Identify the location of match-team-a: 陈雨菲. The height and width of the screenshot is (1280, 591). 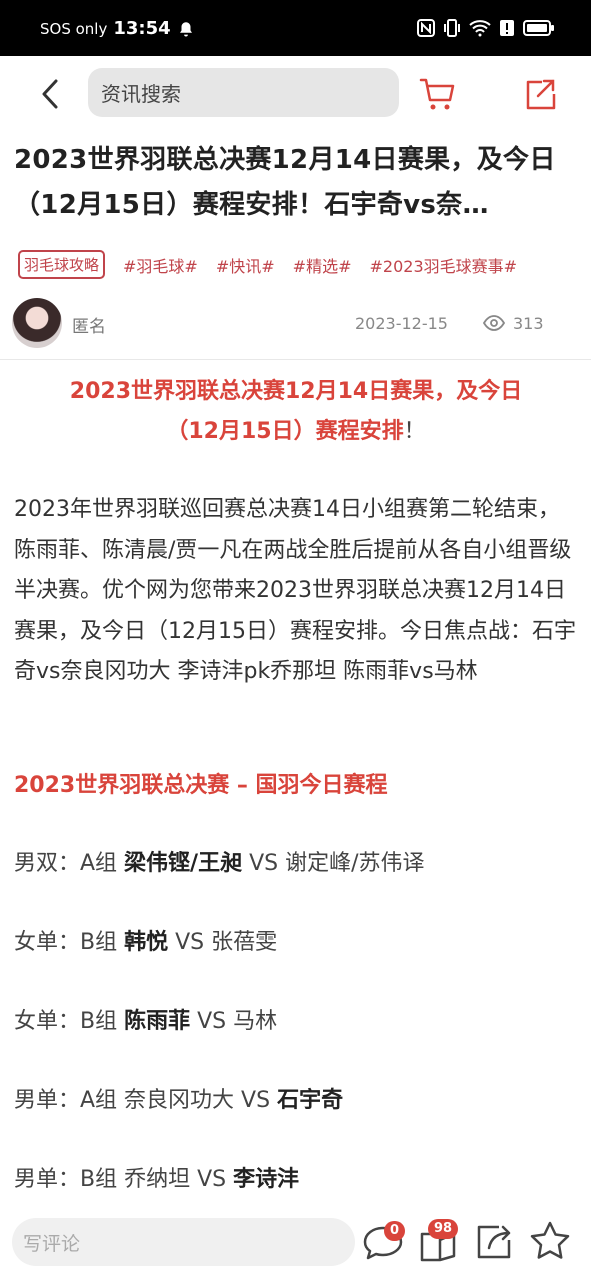
(157, 1021).